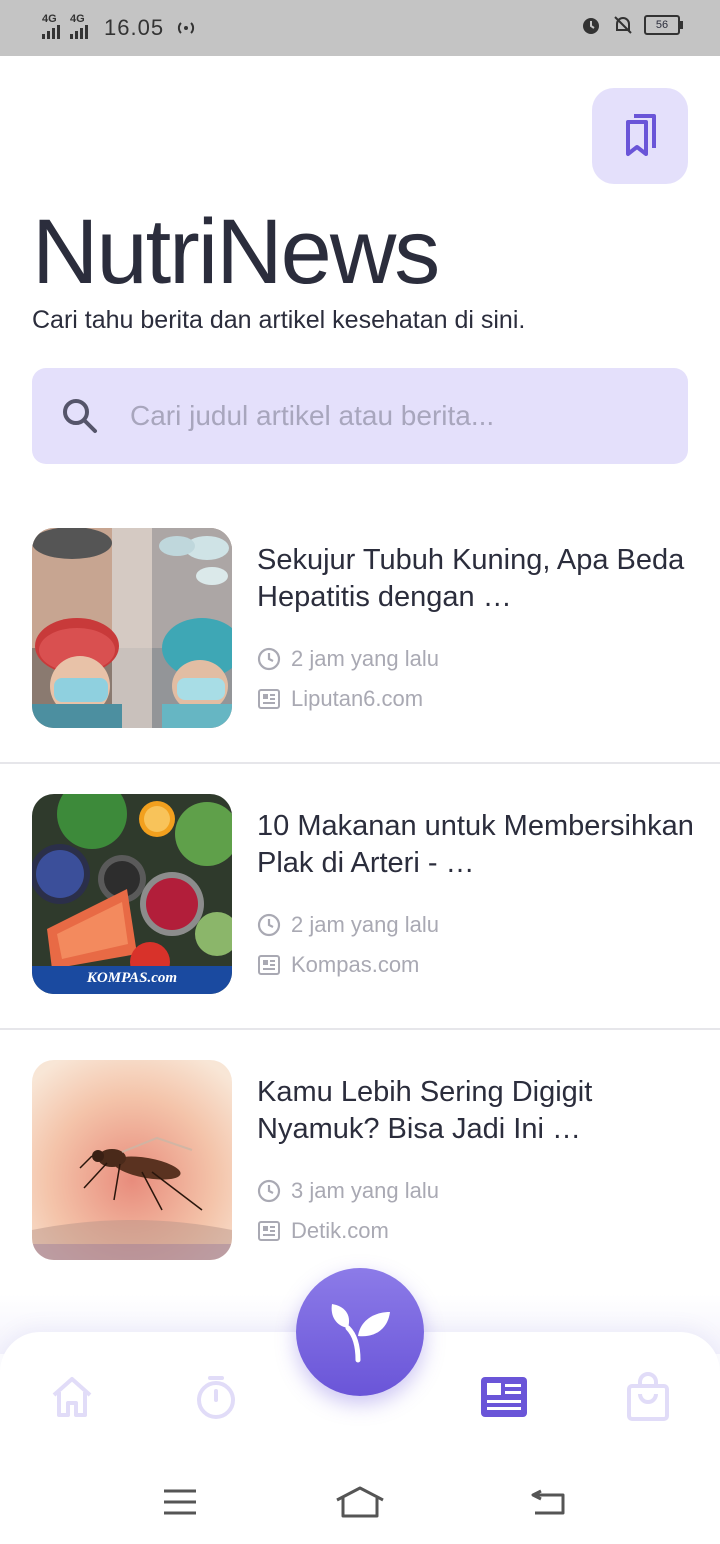  Describe the element at coordinates (355, 964) in the screenshot. I see `article-source-text: Kompas.com` at that location.